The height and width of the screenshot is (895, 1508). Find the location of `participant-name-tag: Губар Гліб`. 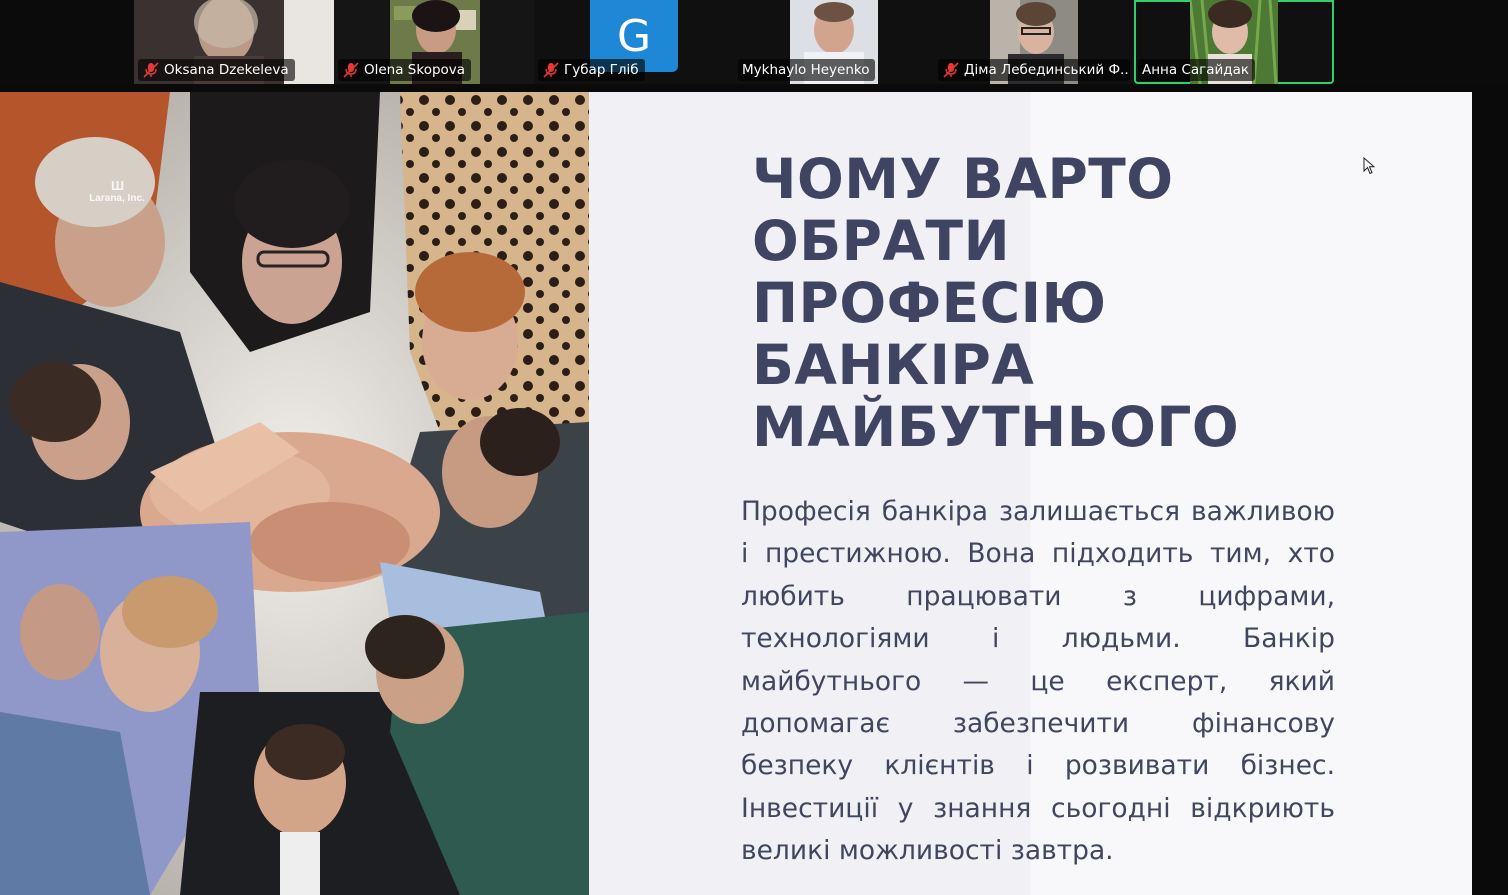

participant-name-tag: Губар Гліб is located at coordinates (591, 70).